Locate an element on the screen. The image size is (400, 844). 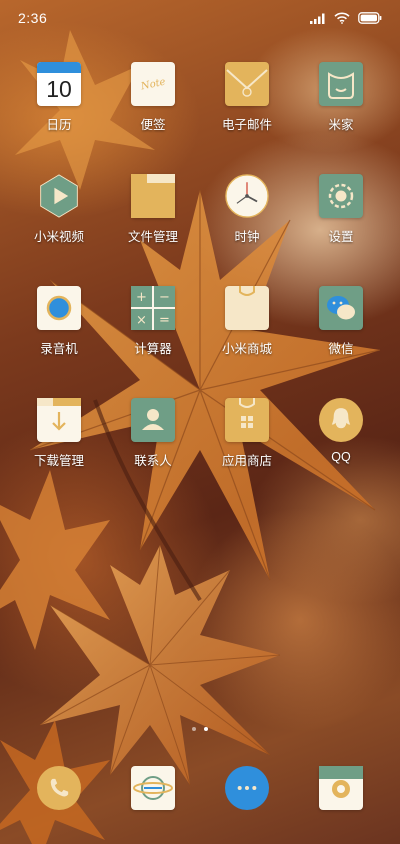
qq-icon is located at coordinates (341, 420).